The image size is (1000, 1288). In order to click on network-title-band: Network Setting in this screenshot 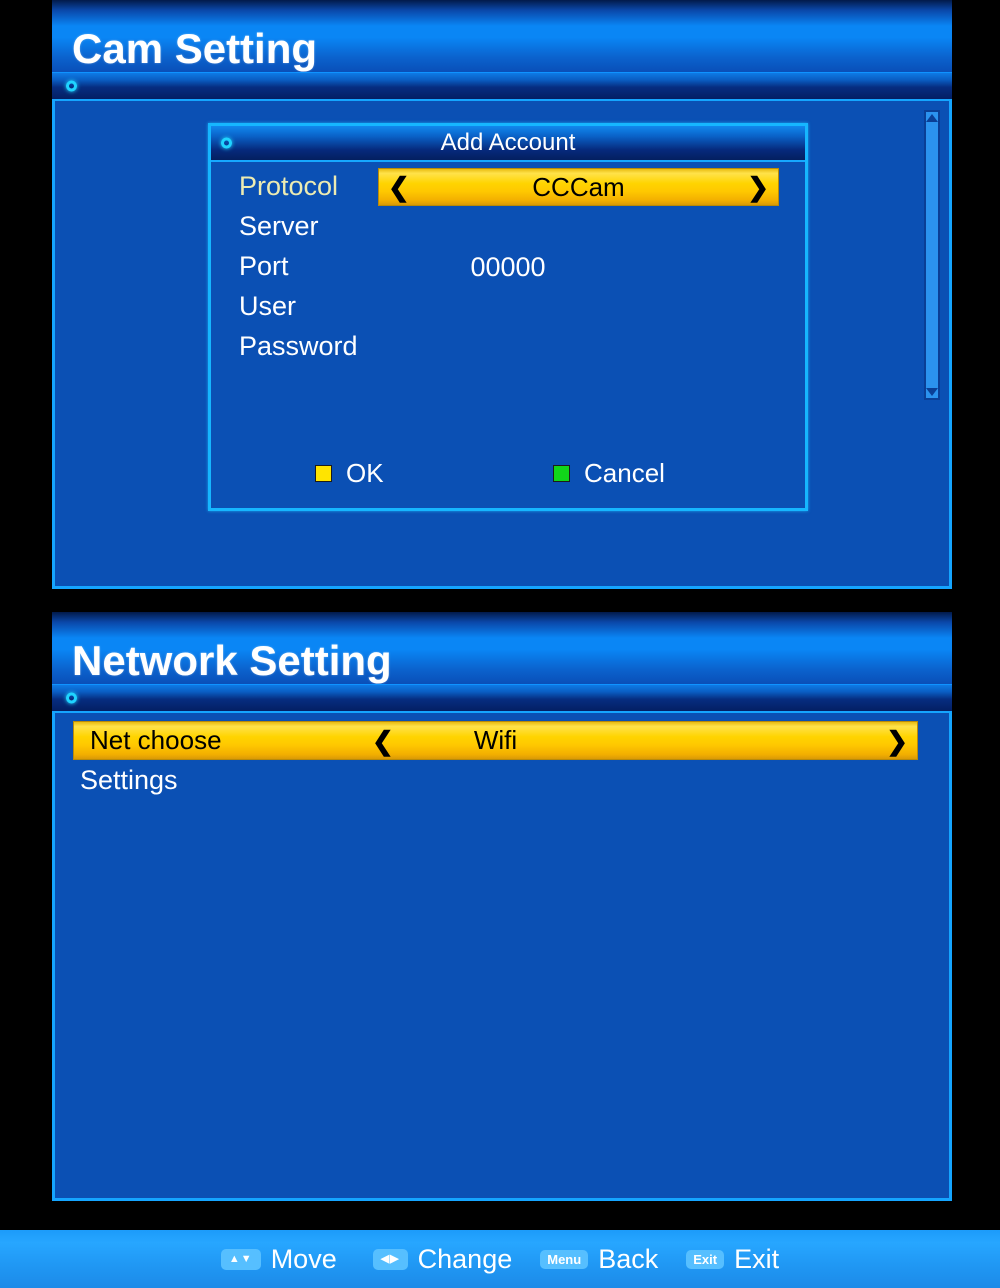, I will do `click(502, 648)`.